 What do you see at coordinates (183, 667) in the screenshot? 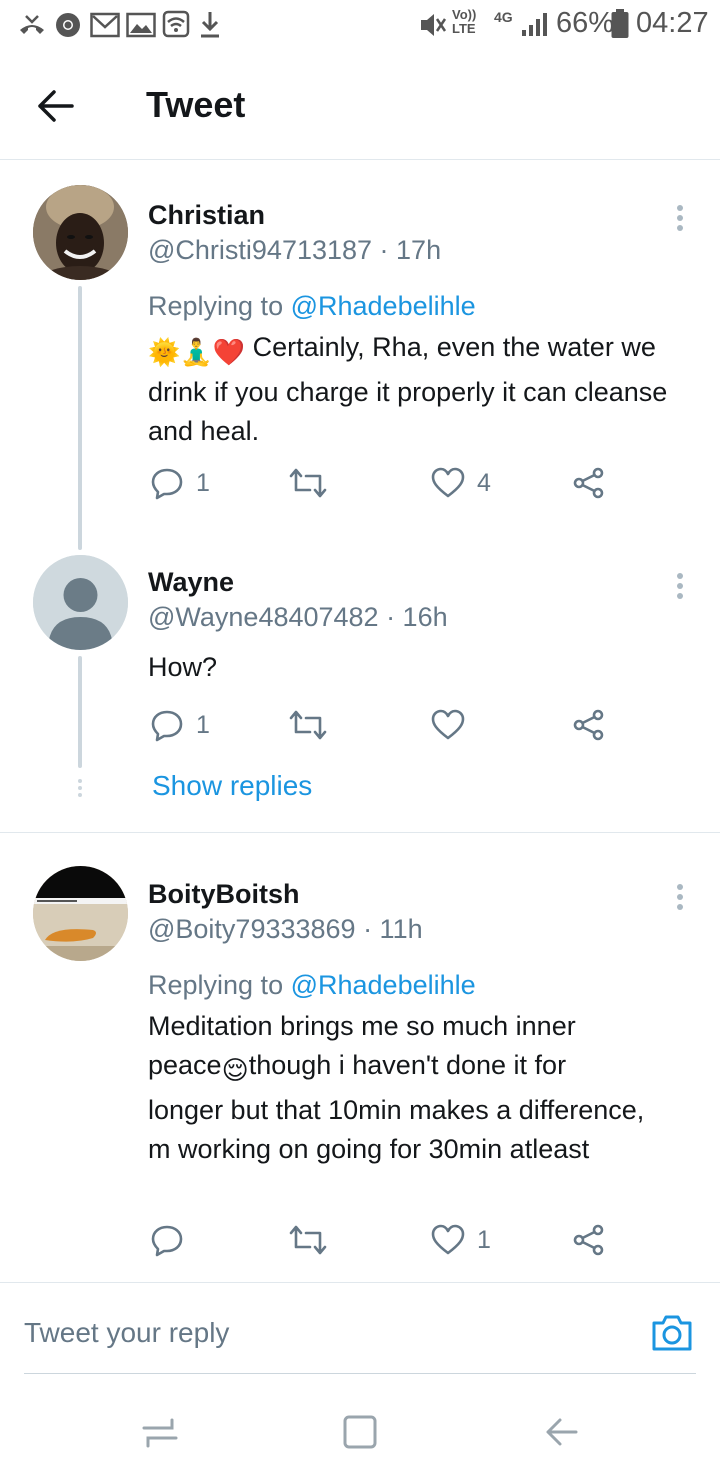
I see `tweet-text: How?` at bounding box center [183, 667].